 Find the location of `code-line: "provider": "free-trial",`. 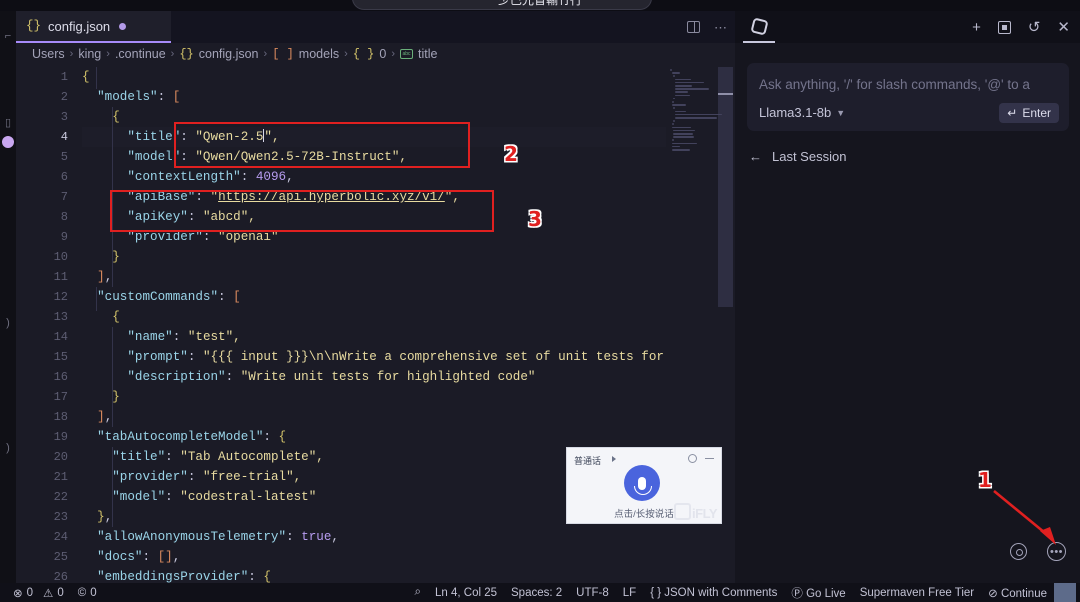

code-line: "provider": "free-trial", is located at coordinates (191, 477).